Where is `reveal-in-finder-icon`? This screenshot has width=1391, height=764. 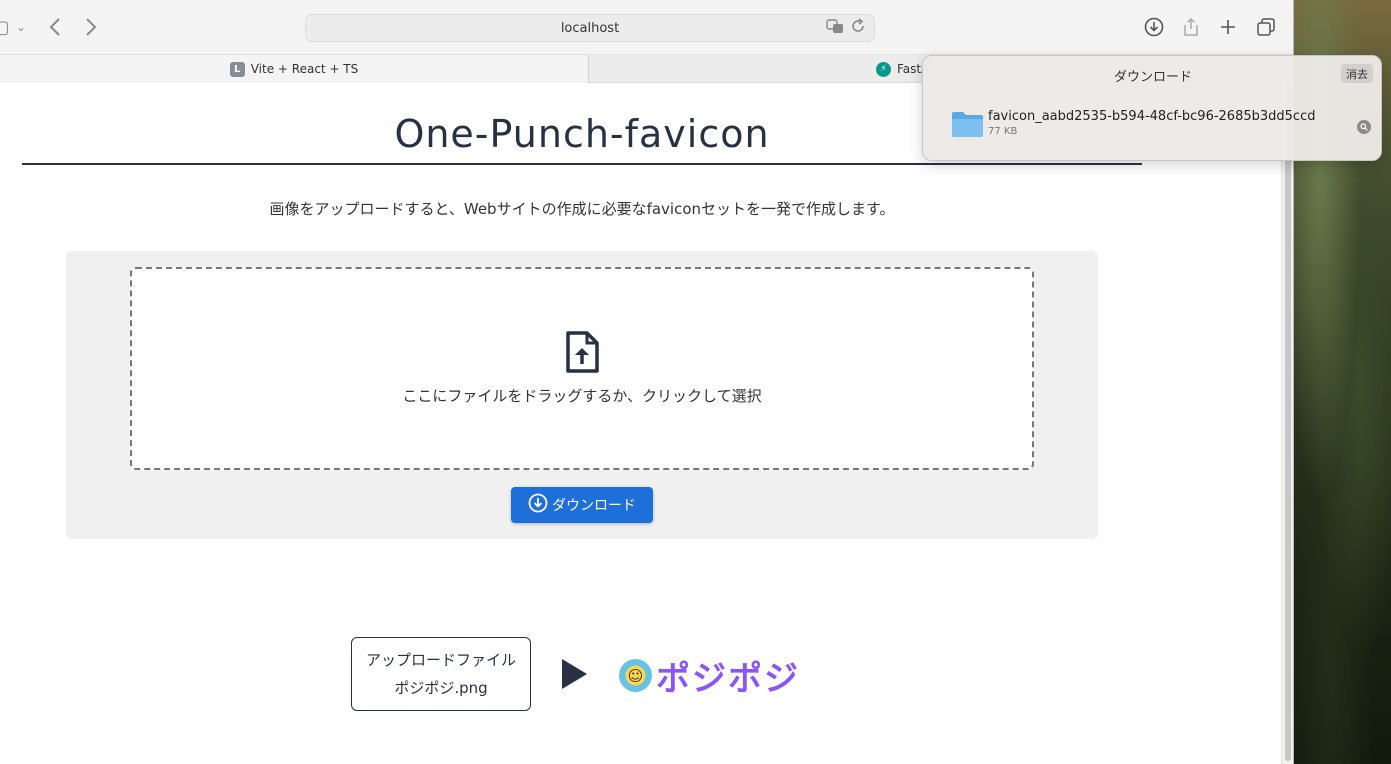 reveal-in-finder-icon is located at coordinates (1364, 127).